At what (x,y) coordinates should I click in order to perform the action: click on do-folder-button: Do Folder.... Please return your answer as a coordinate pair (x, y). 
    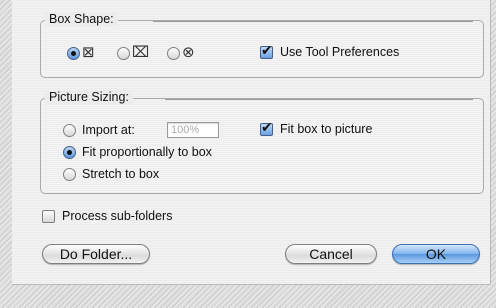
    Looking at the image, I should click on (96, 254).